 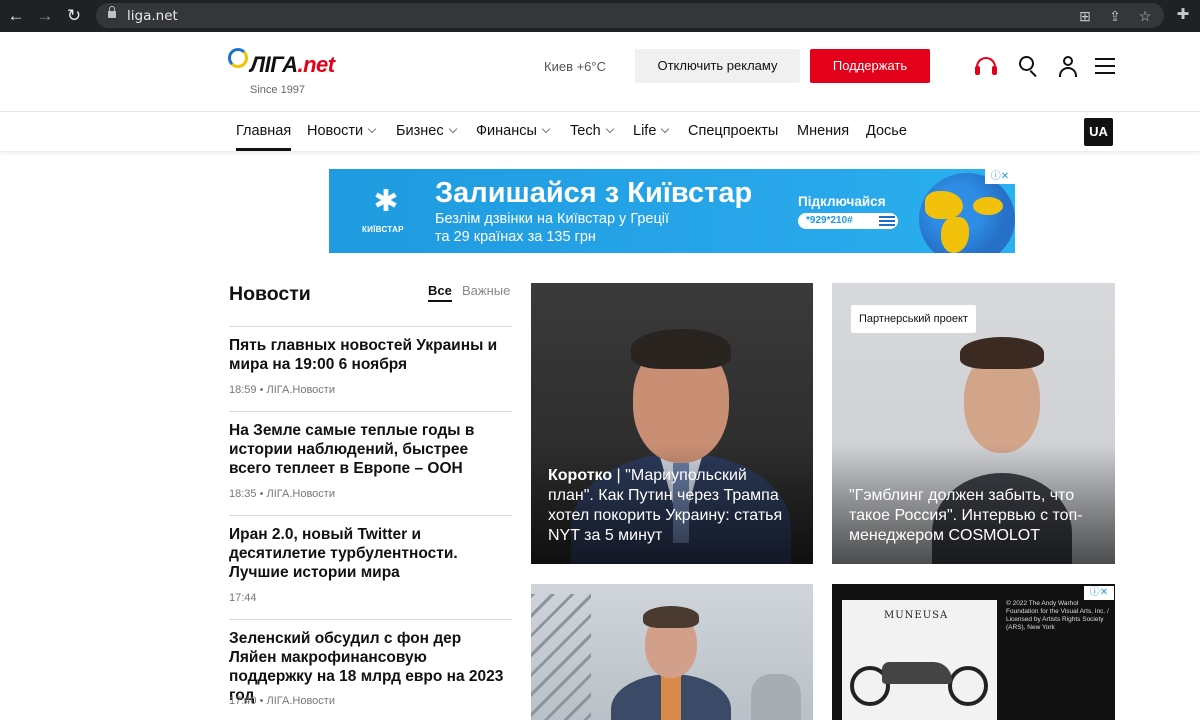 What do you see at coordinates (513, 131) in the screenshot?
I see `nav-item-finance: Финансы` at bounding box center [513, 131].